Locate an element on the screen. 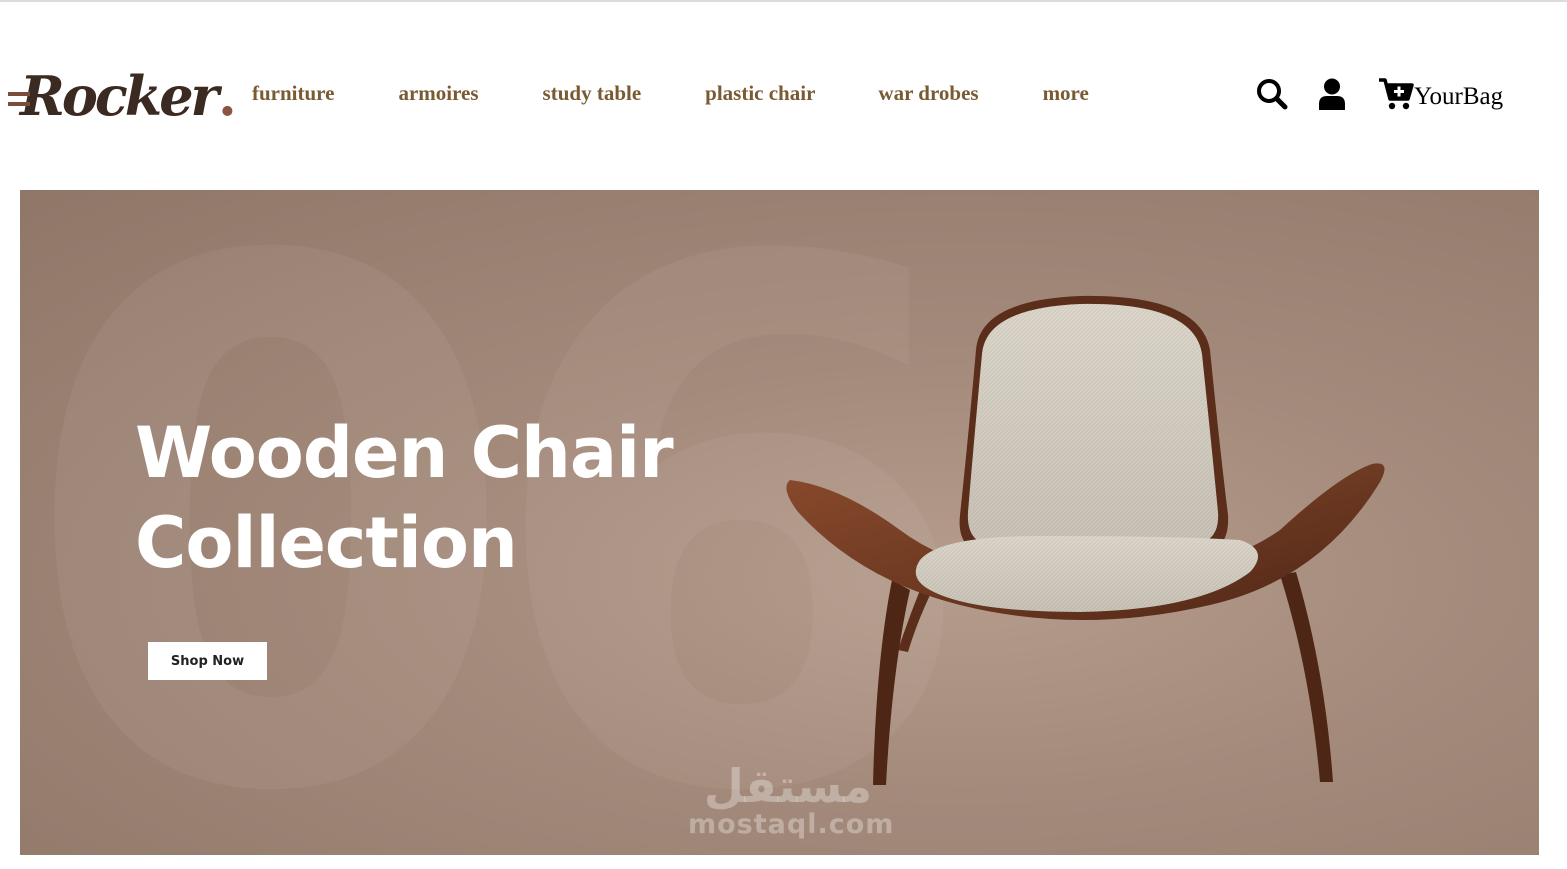  nav-item-plastic-chair: plastic chair is located at coordinates (760, 93).